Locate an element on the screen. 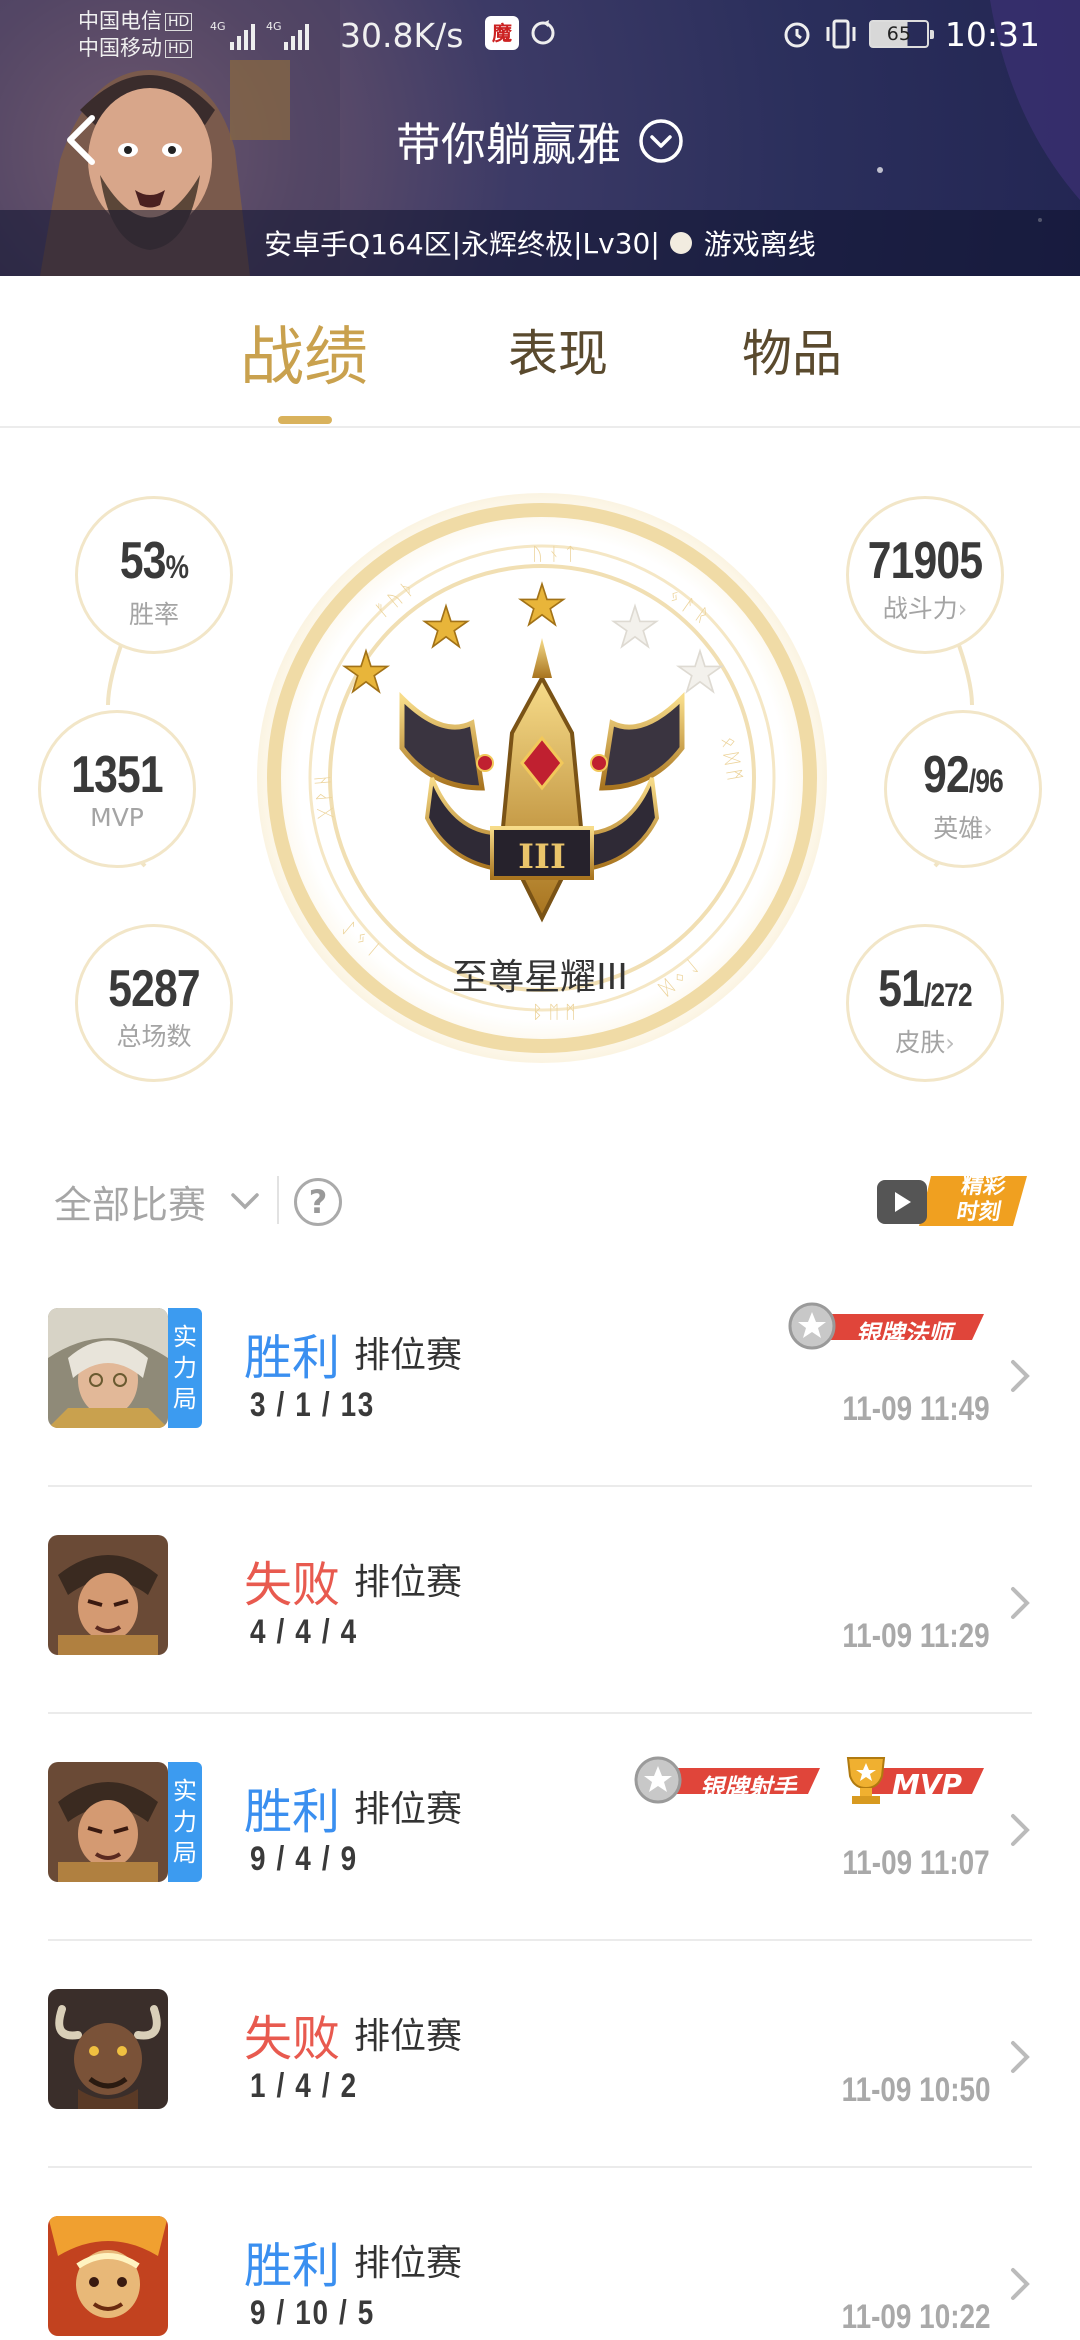 This screenshot has width=1080, height=2340. skins-label: 皮肤 is located at coordinates (920, 1042).